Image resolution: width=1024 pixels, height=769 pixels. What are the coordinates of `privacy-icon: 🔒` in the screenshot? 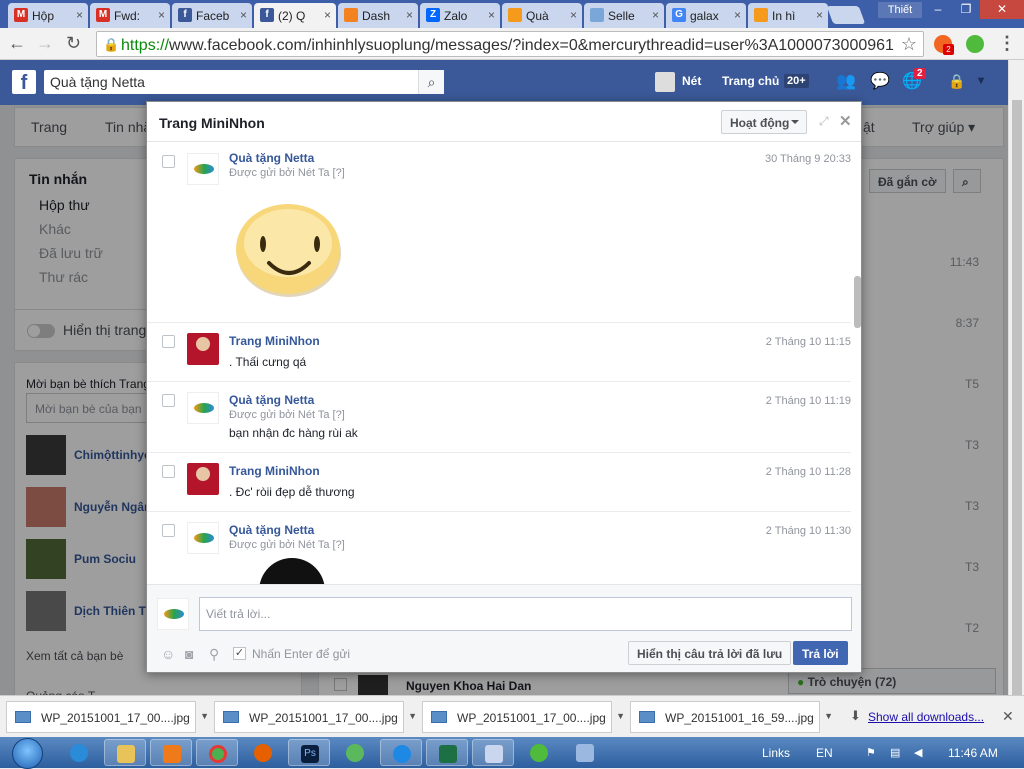 It's located at (956, 81).